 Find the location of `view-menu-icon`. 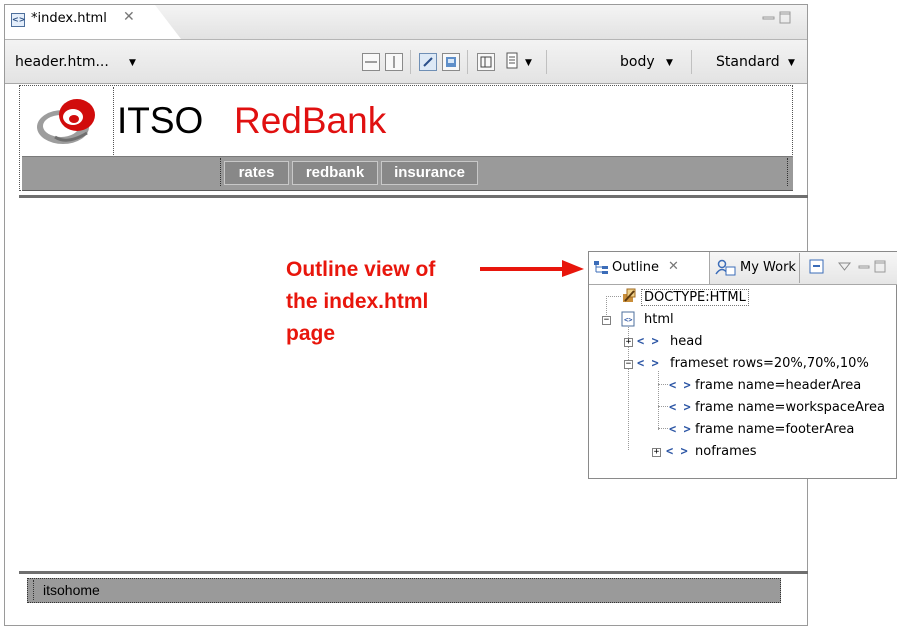

view-menu-icon is located at coordinates (844, 266).